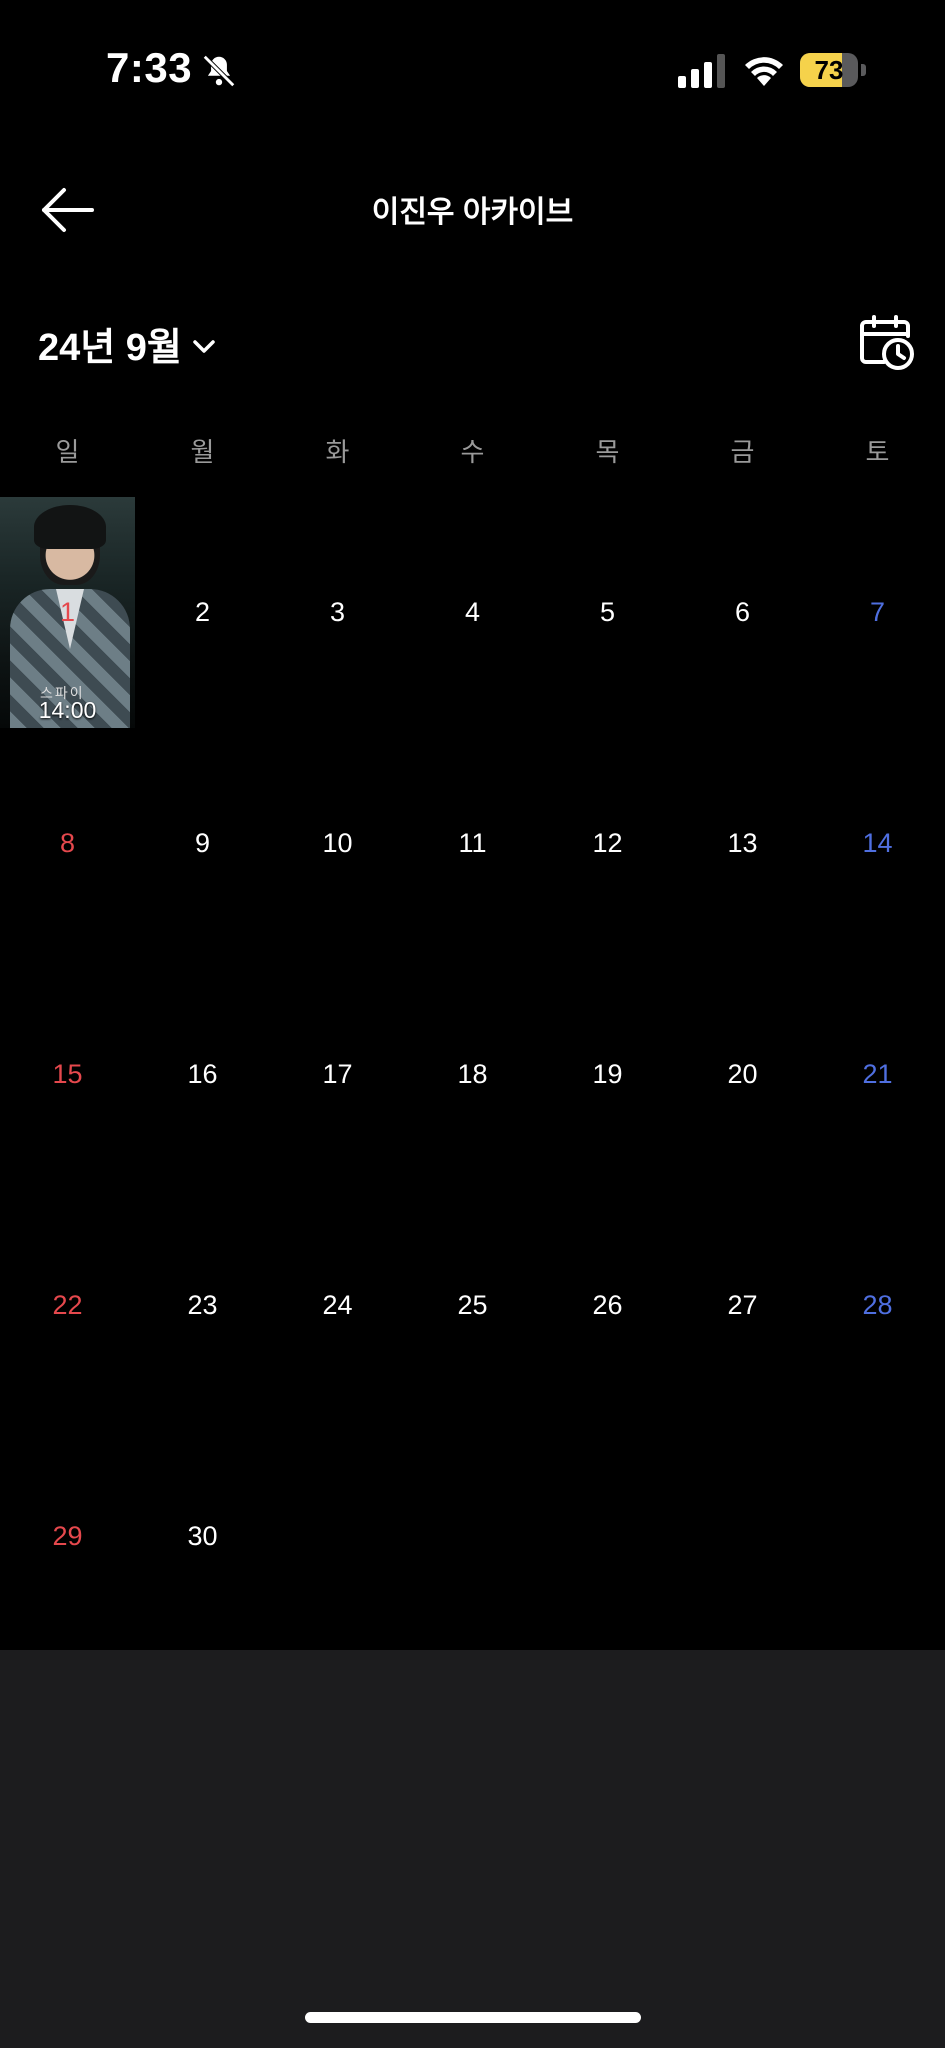 The image size is (945, 2048). I want to click on day-number: 9, so click(202, 843).